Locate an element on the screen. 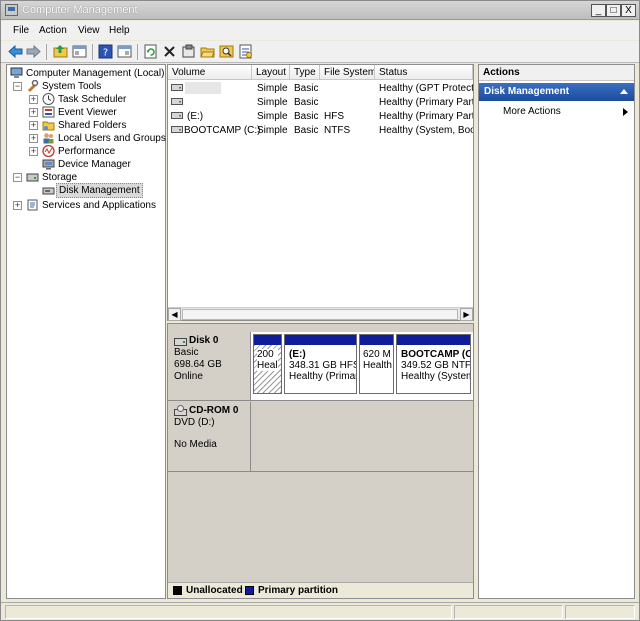 Image resolution: width=640 pixels, height=621 pixels. partition-efi: 200 Heal is located at coordinates (267, 364).